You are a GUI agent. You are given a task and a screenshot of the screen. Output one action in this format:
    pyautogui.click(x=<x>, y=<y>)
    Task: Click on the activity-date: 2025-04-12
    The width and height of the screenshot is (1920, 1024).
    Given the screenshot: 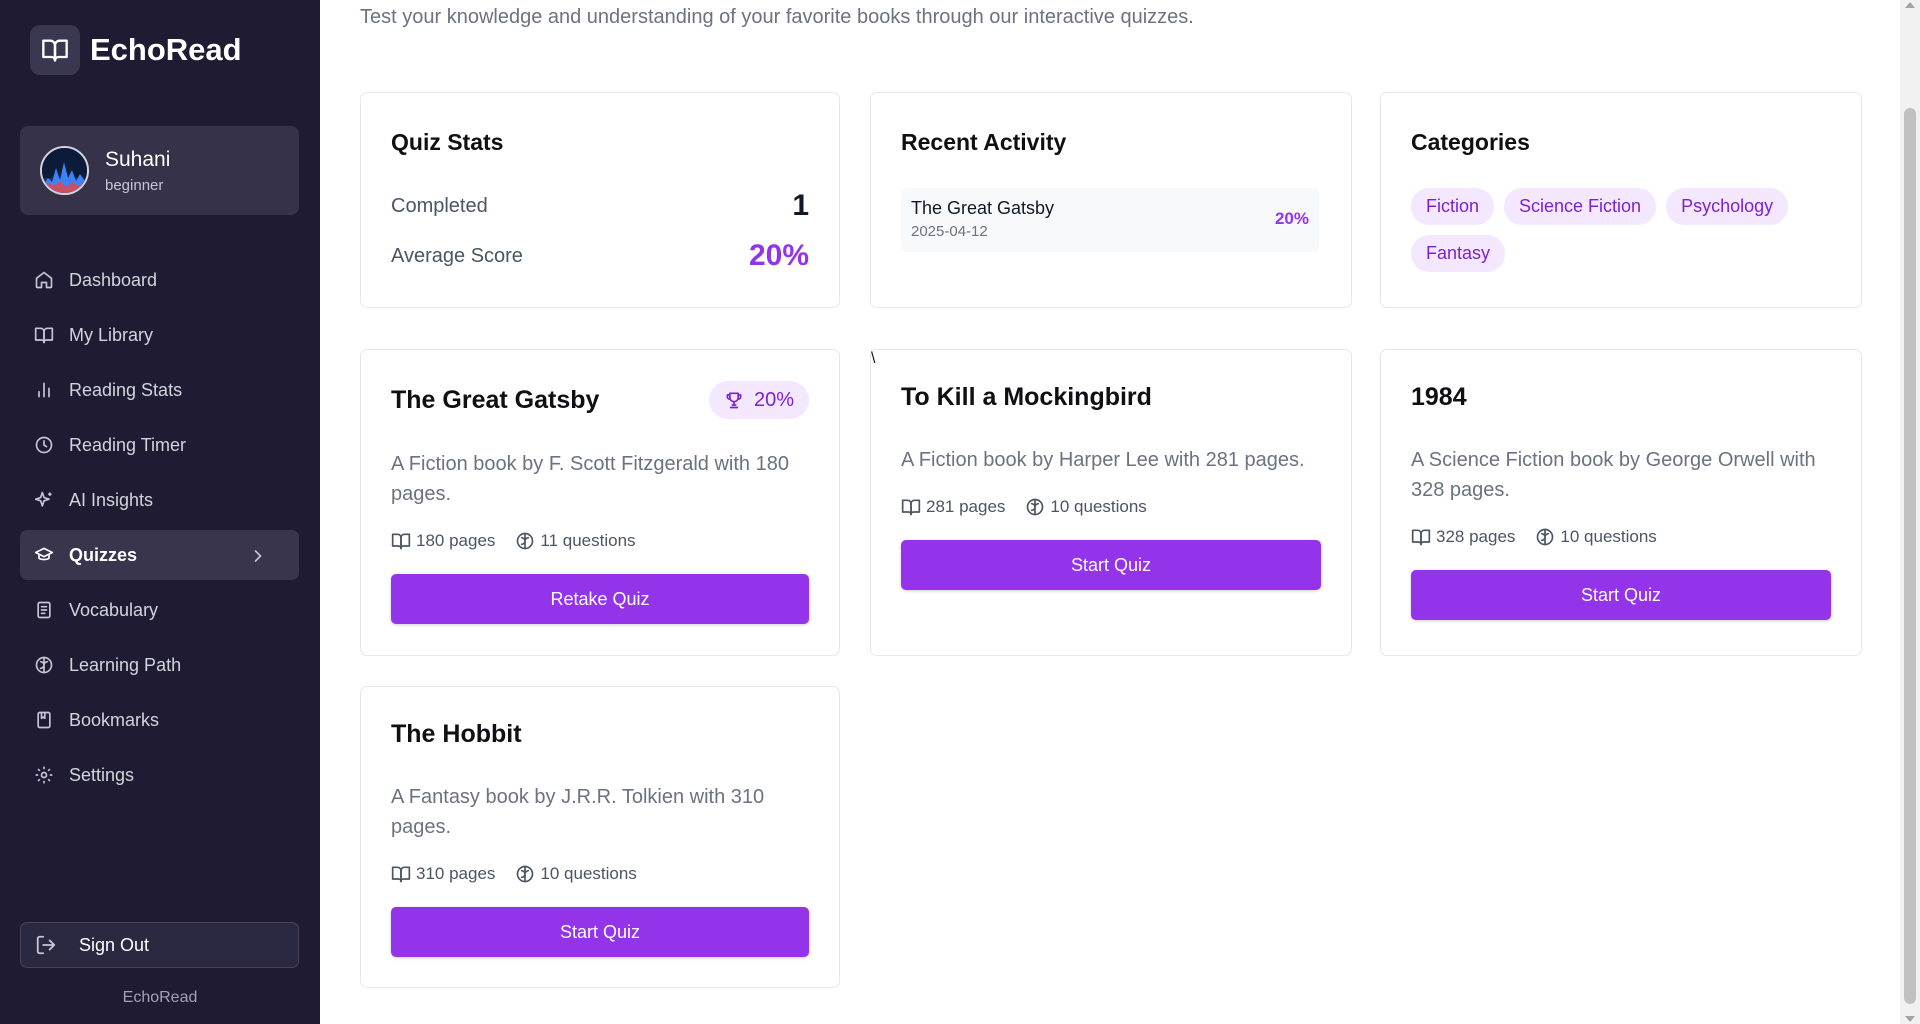 What is the action you would take?
    pyautogui.click(x=949, y=231)
    